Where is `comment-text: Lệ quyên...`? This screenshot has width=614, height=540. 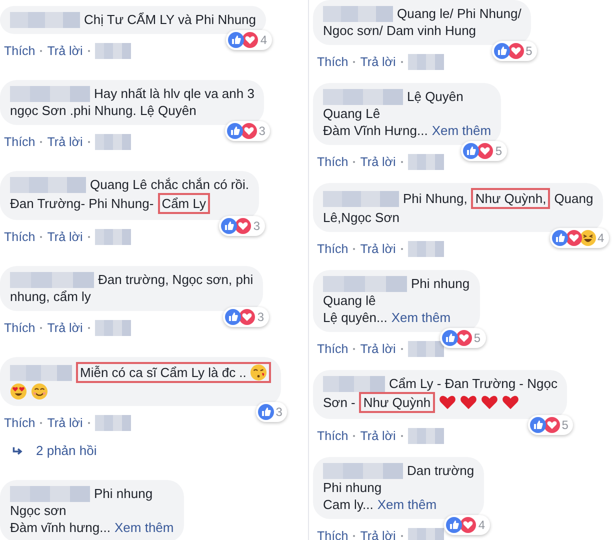 comment-text: Lệ quyên... is located at coordinates (355, 317).